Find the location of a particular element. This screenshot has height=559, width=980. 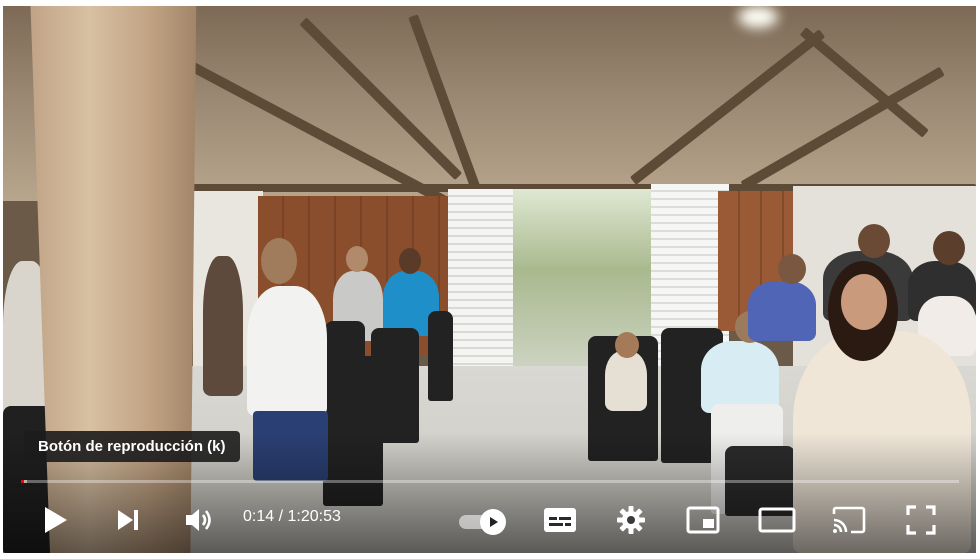

play-icon is located at coordinates (56, 520).